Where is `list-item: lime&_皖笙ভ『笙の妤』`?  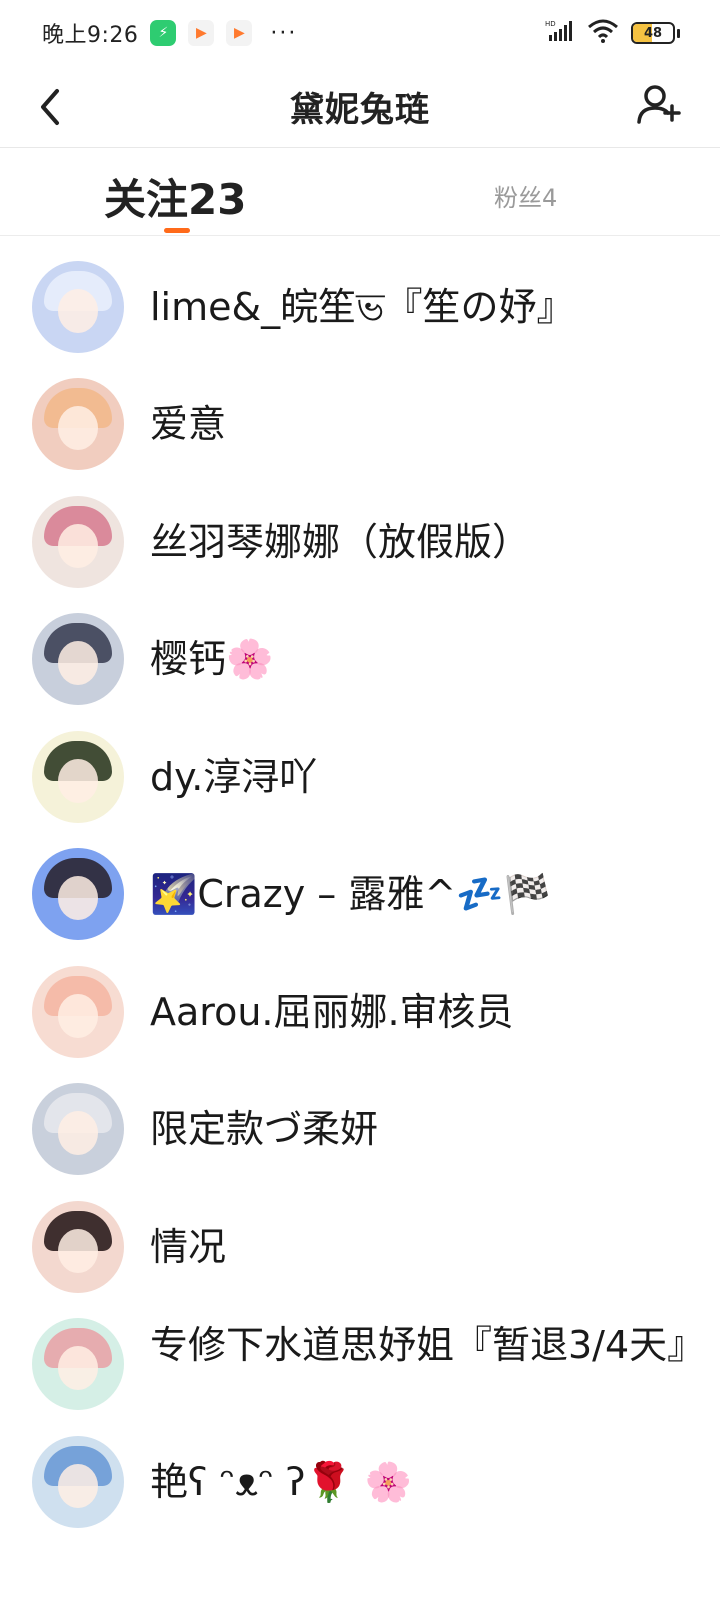 list-item: lime&_皖笙ভ『笙の妤』 is located at coordinates (360, 307).